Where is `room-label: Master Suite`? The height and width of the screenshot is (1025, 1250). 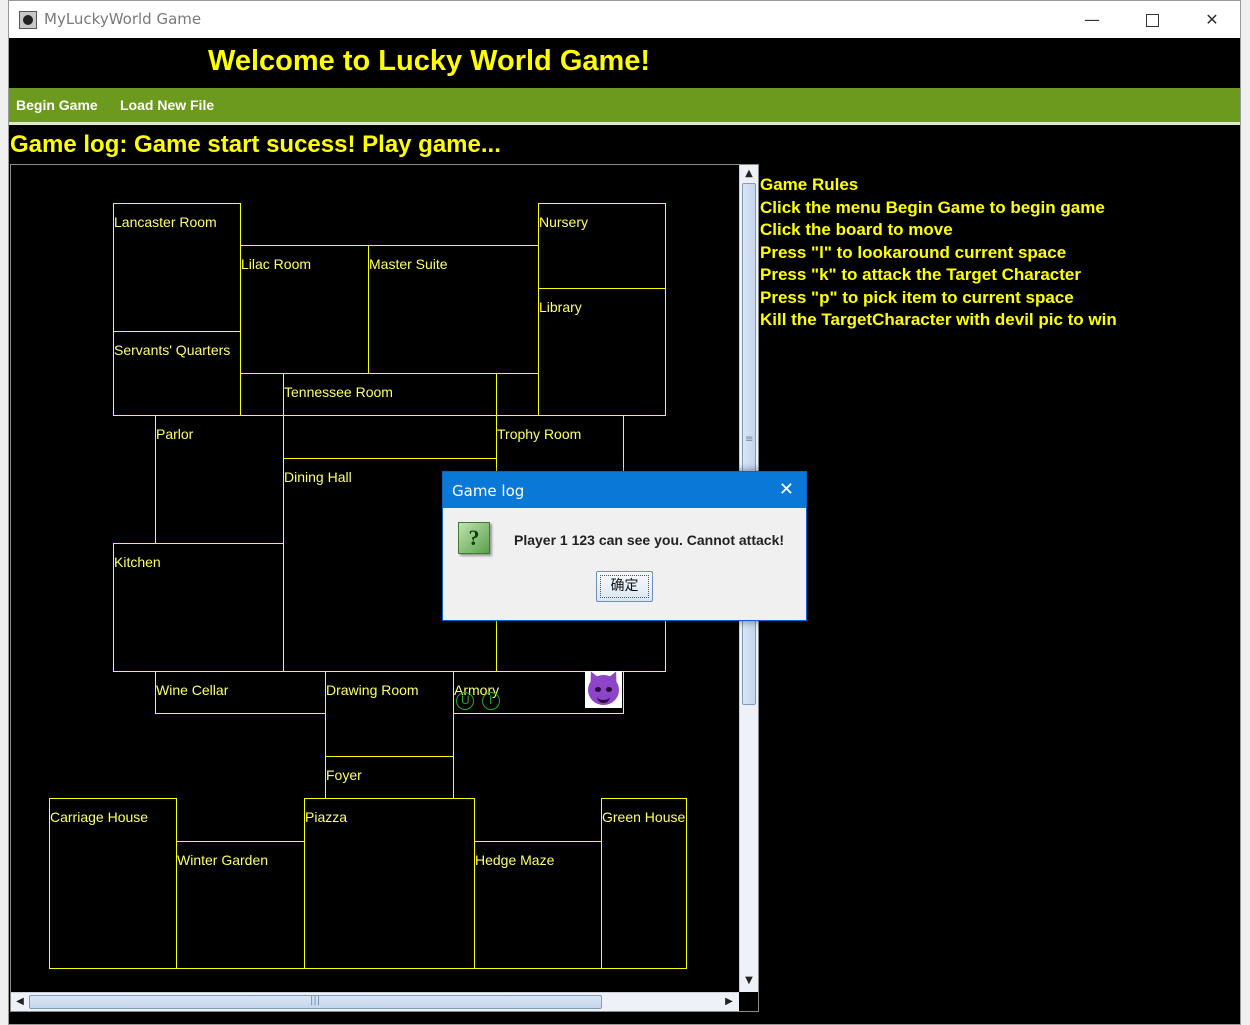
room-label: Master Suite is located at coordinates (408, 264).